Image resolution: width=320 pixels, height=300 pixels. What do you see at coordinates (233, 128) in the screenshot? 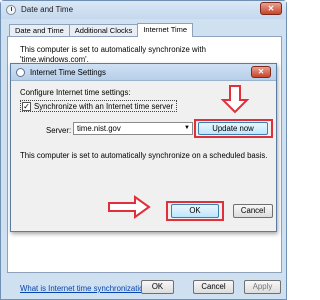
I see `update-now-button: Update now` at bounding box center [233, 128].